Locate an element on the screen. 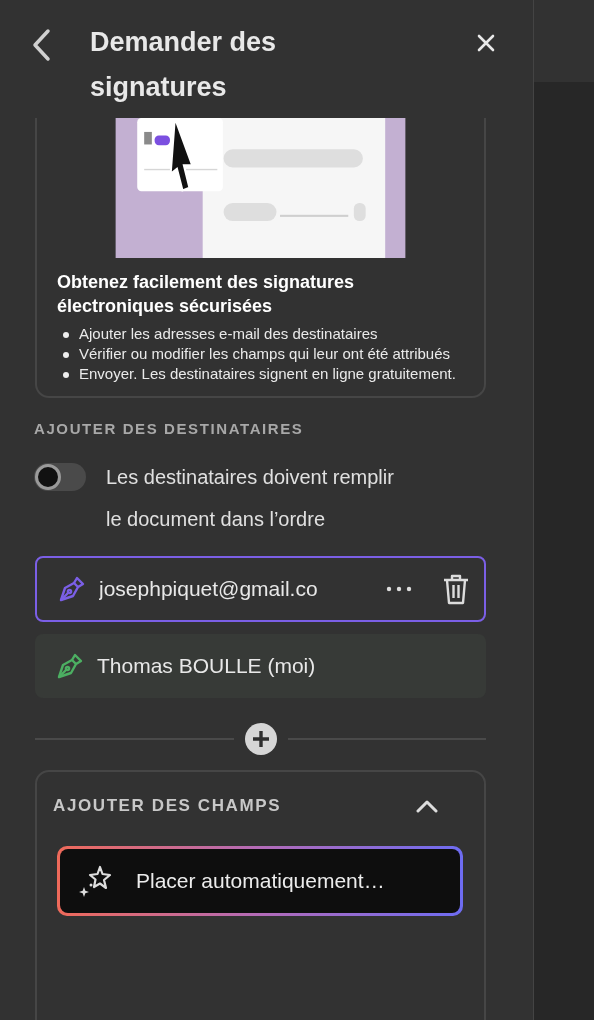 Image resolution: width=594 pixels, height=1020 pixels. section-heading: AJOUTER DES CHAMPS is located at coordinates (167, 806).